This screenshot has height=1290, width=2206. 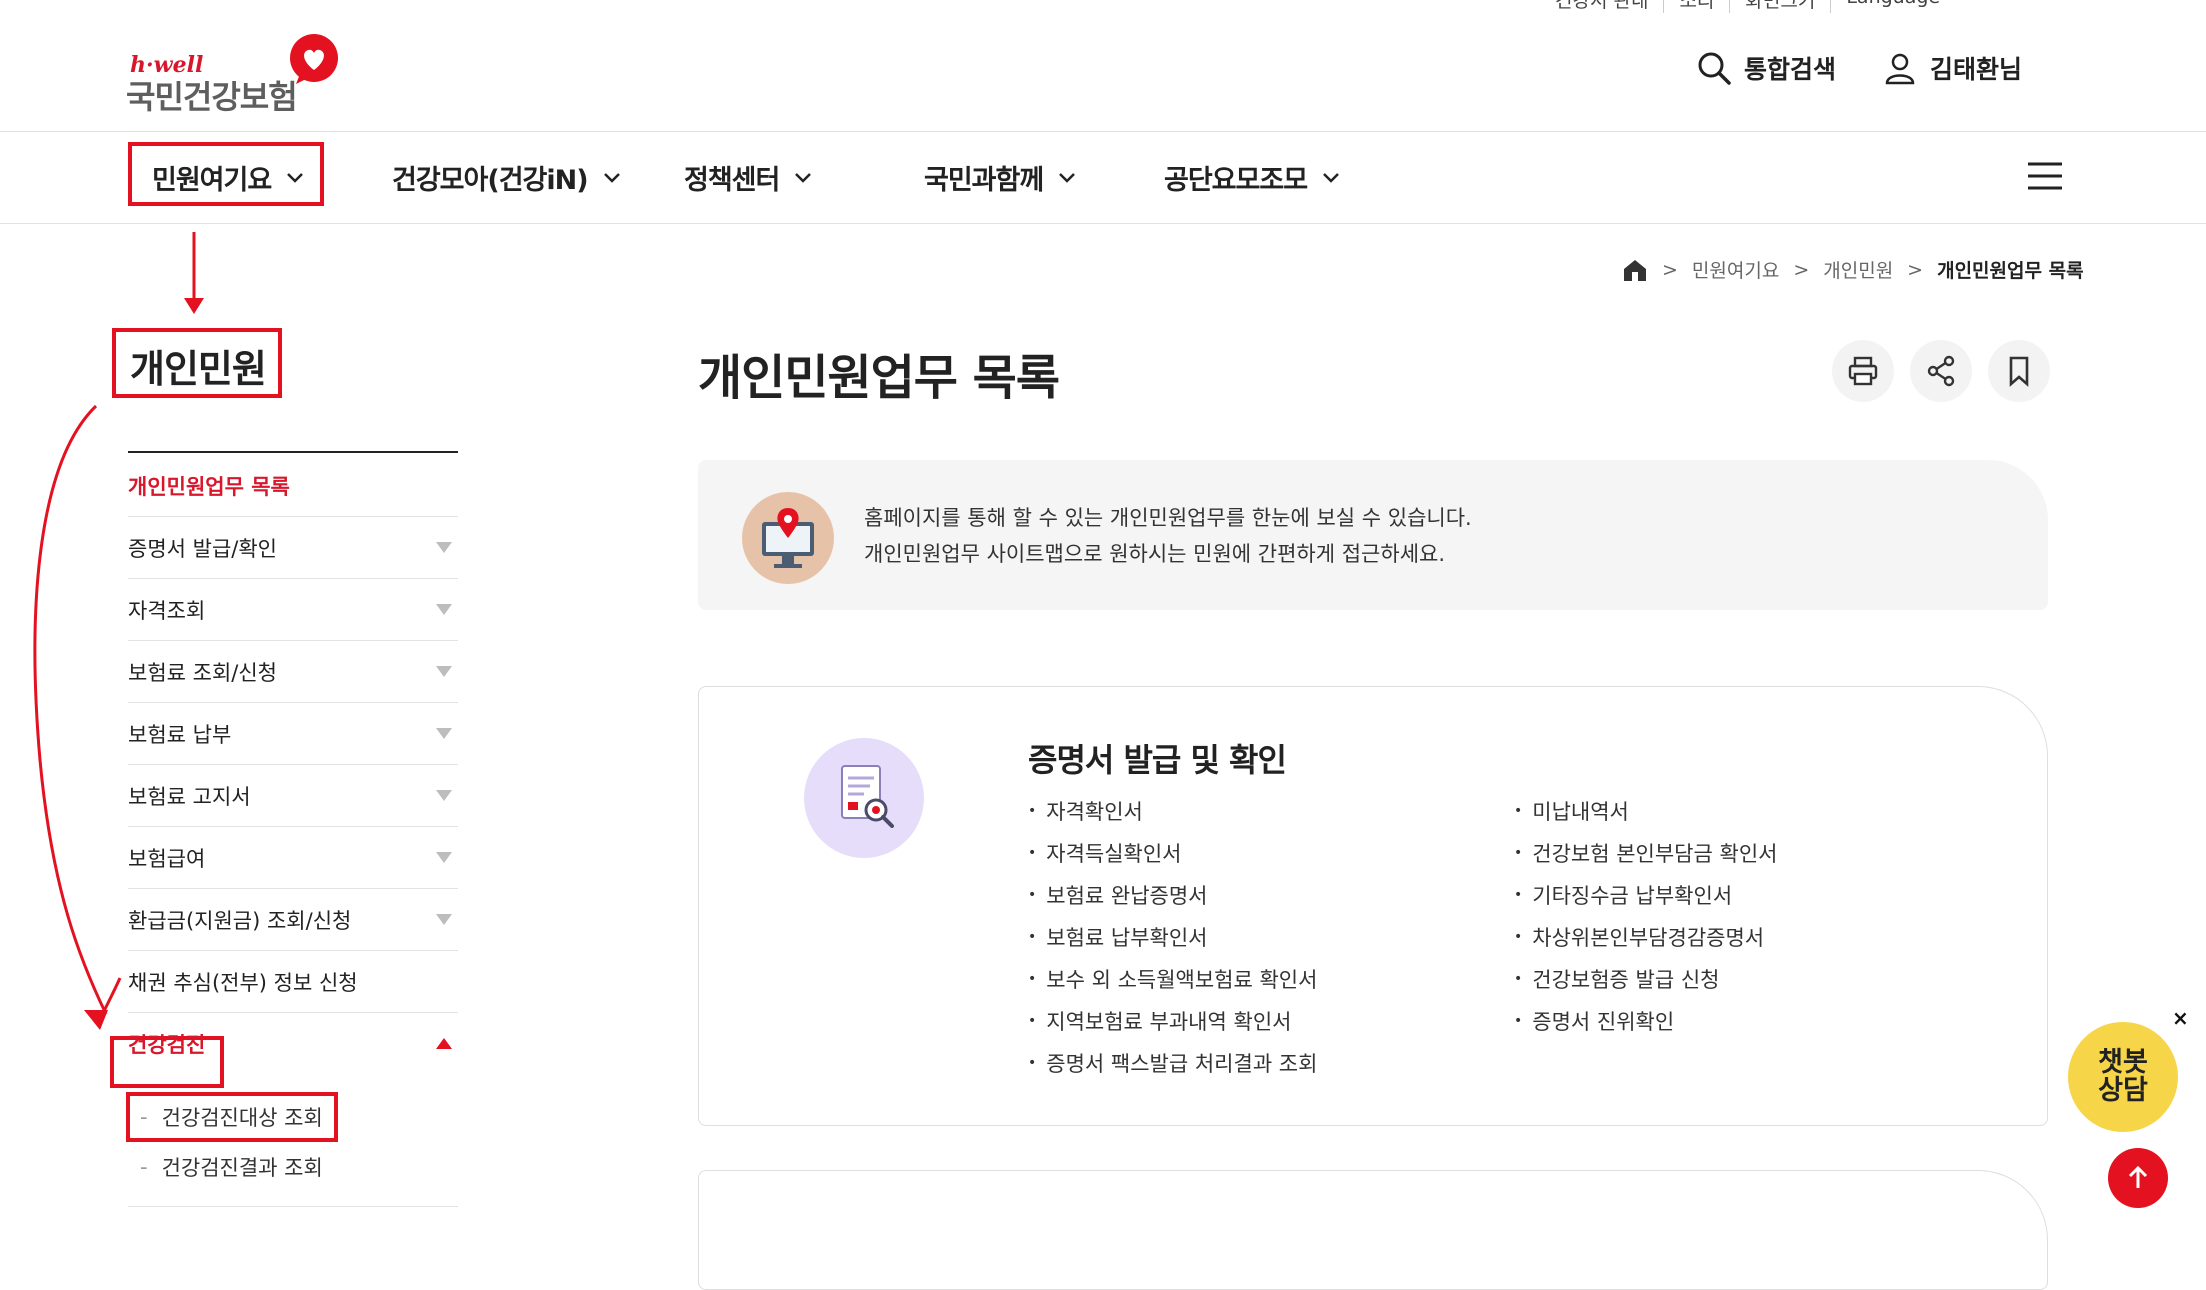 What do you see at coordinates (293, 858) in the screenshot?
I see `sidebar-item-benefits: 보험급여` at bounding box center [293, 858].